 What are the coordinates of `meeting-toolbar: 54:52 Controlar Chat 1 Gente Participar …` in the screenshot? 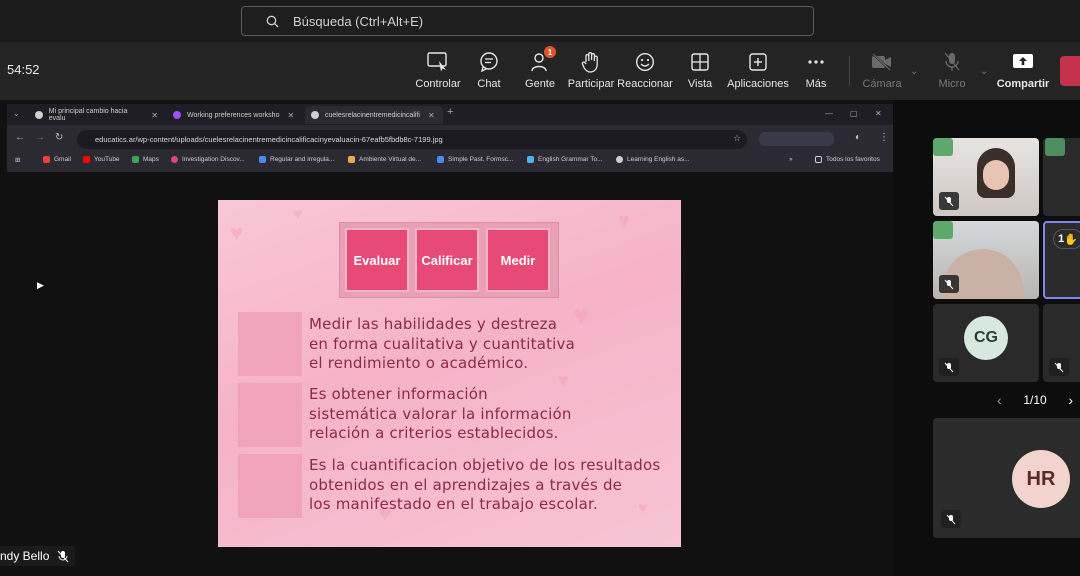 It's located at (540, 71).